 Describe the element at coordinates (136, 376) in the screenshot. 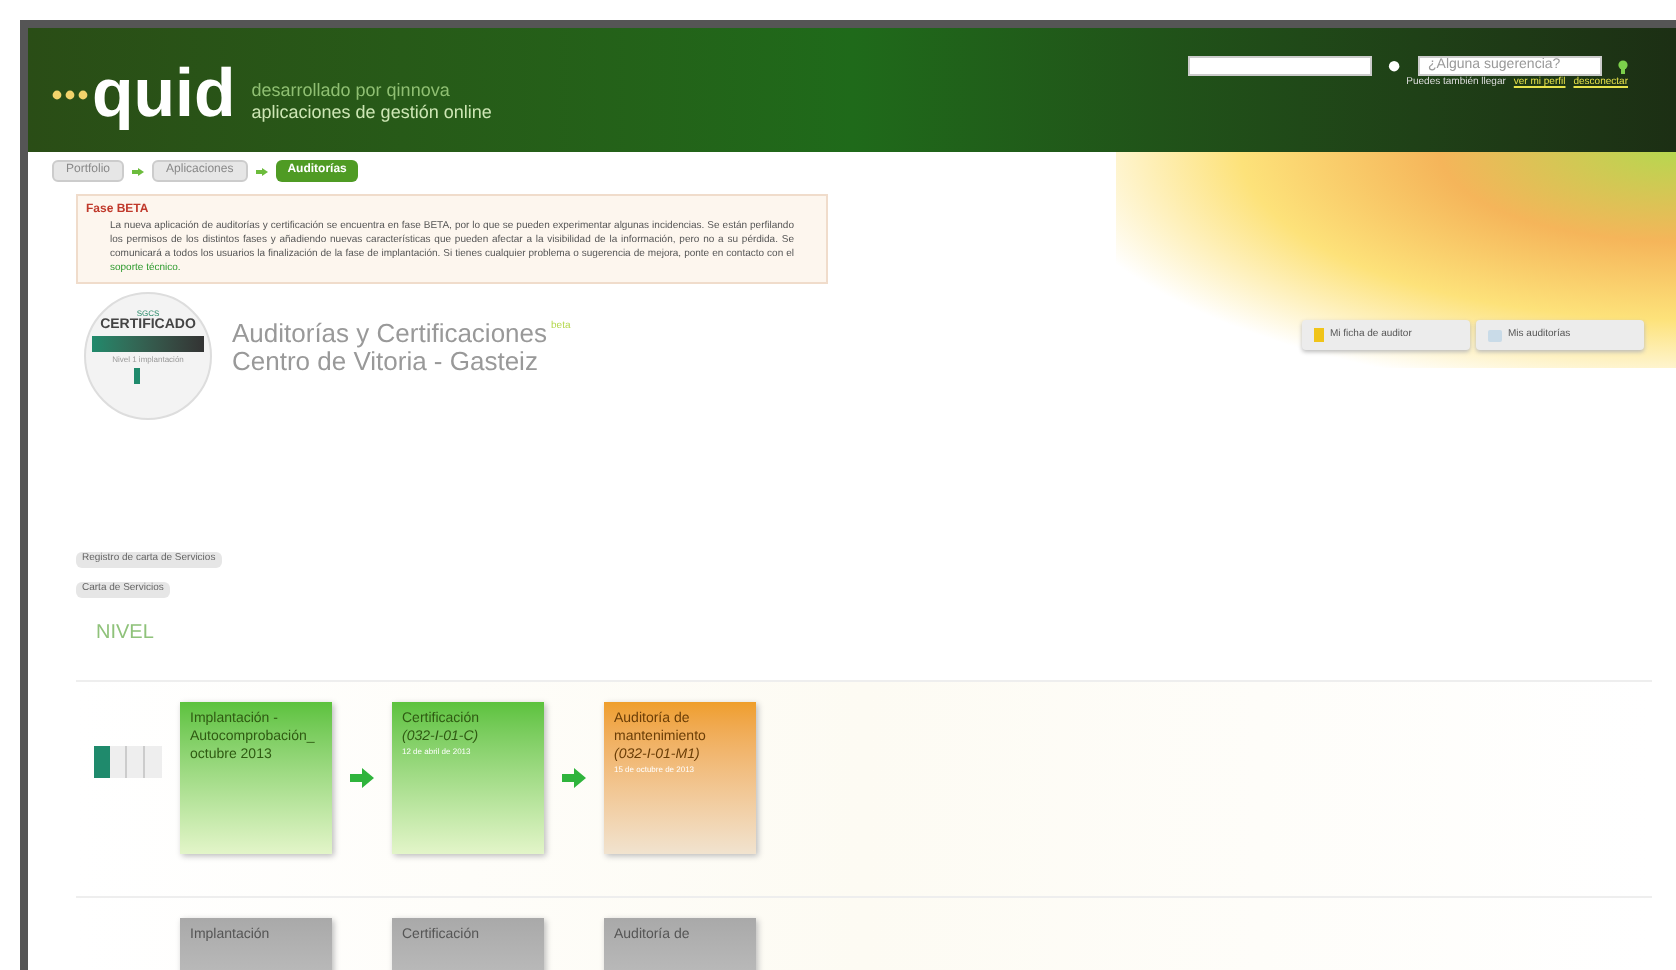

I see `level-bar` at that location.